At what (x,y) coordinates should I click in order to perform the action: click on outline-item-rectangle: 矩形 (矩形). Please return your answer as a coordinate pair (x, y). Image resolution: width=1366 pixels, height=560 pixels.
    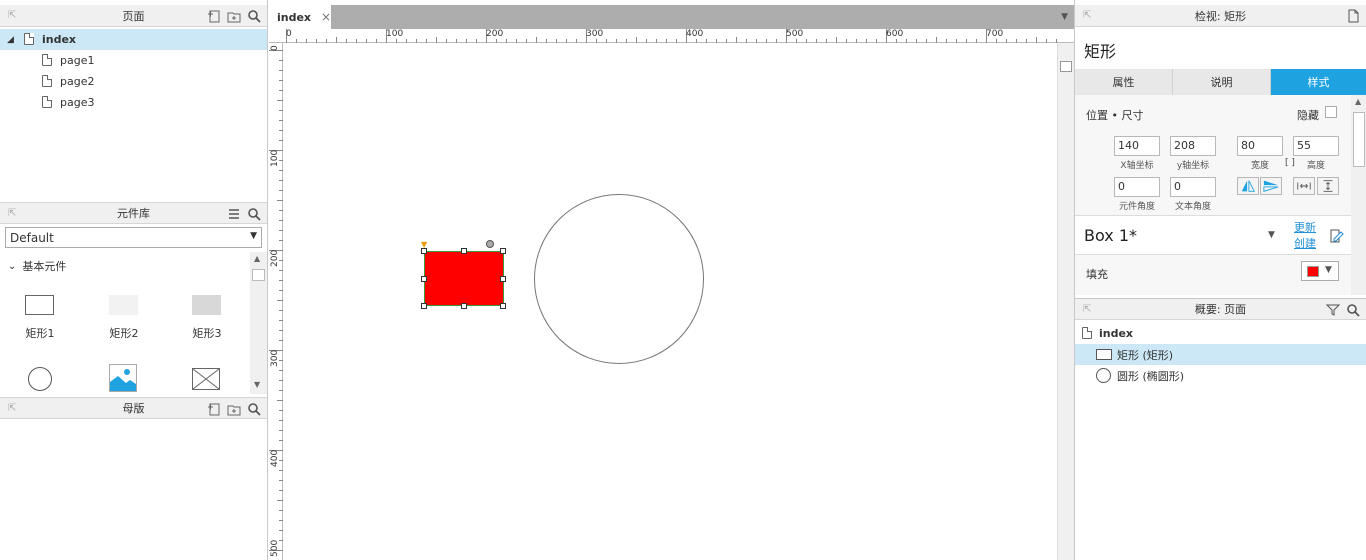
    Looking at the image, I should click on (1220, 354).